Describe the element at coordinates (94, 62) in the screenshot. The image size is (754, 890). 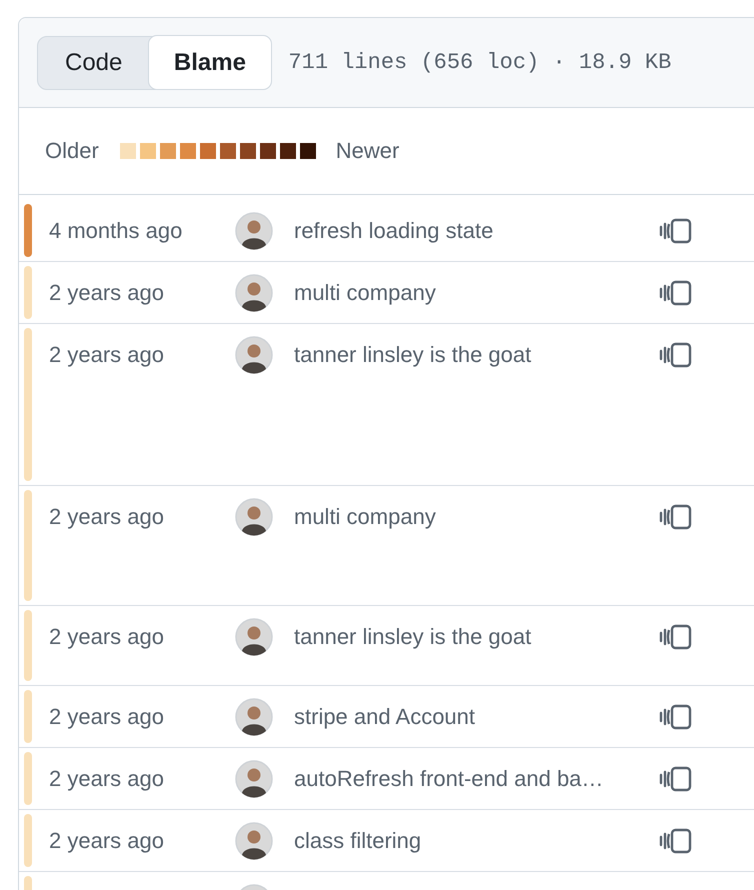
I see `view-tab: Code` at that location.